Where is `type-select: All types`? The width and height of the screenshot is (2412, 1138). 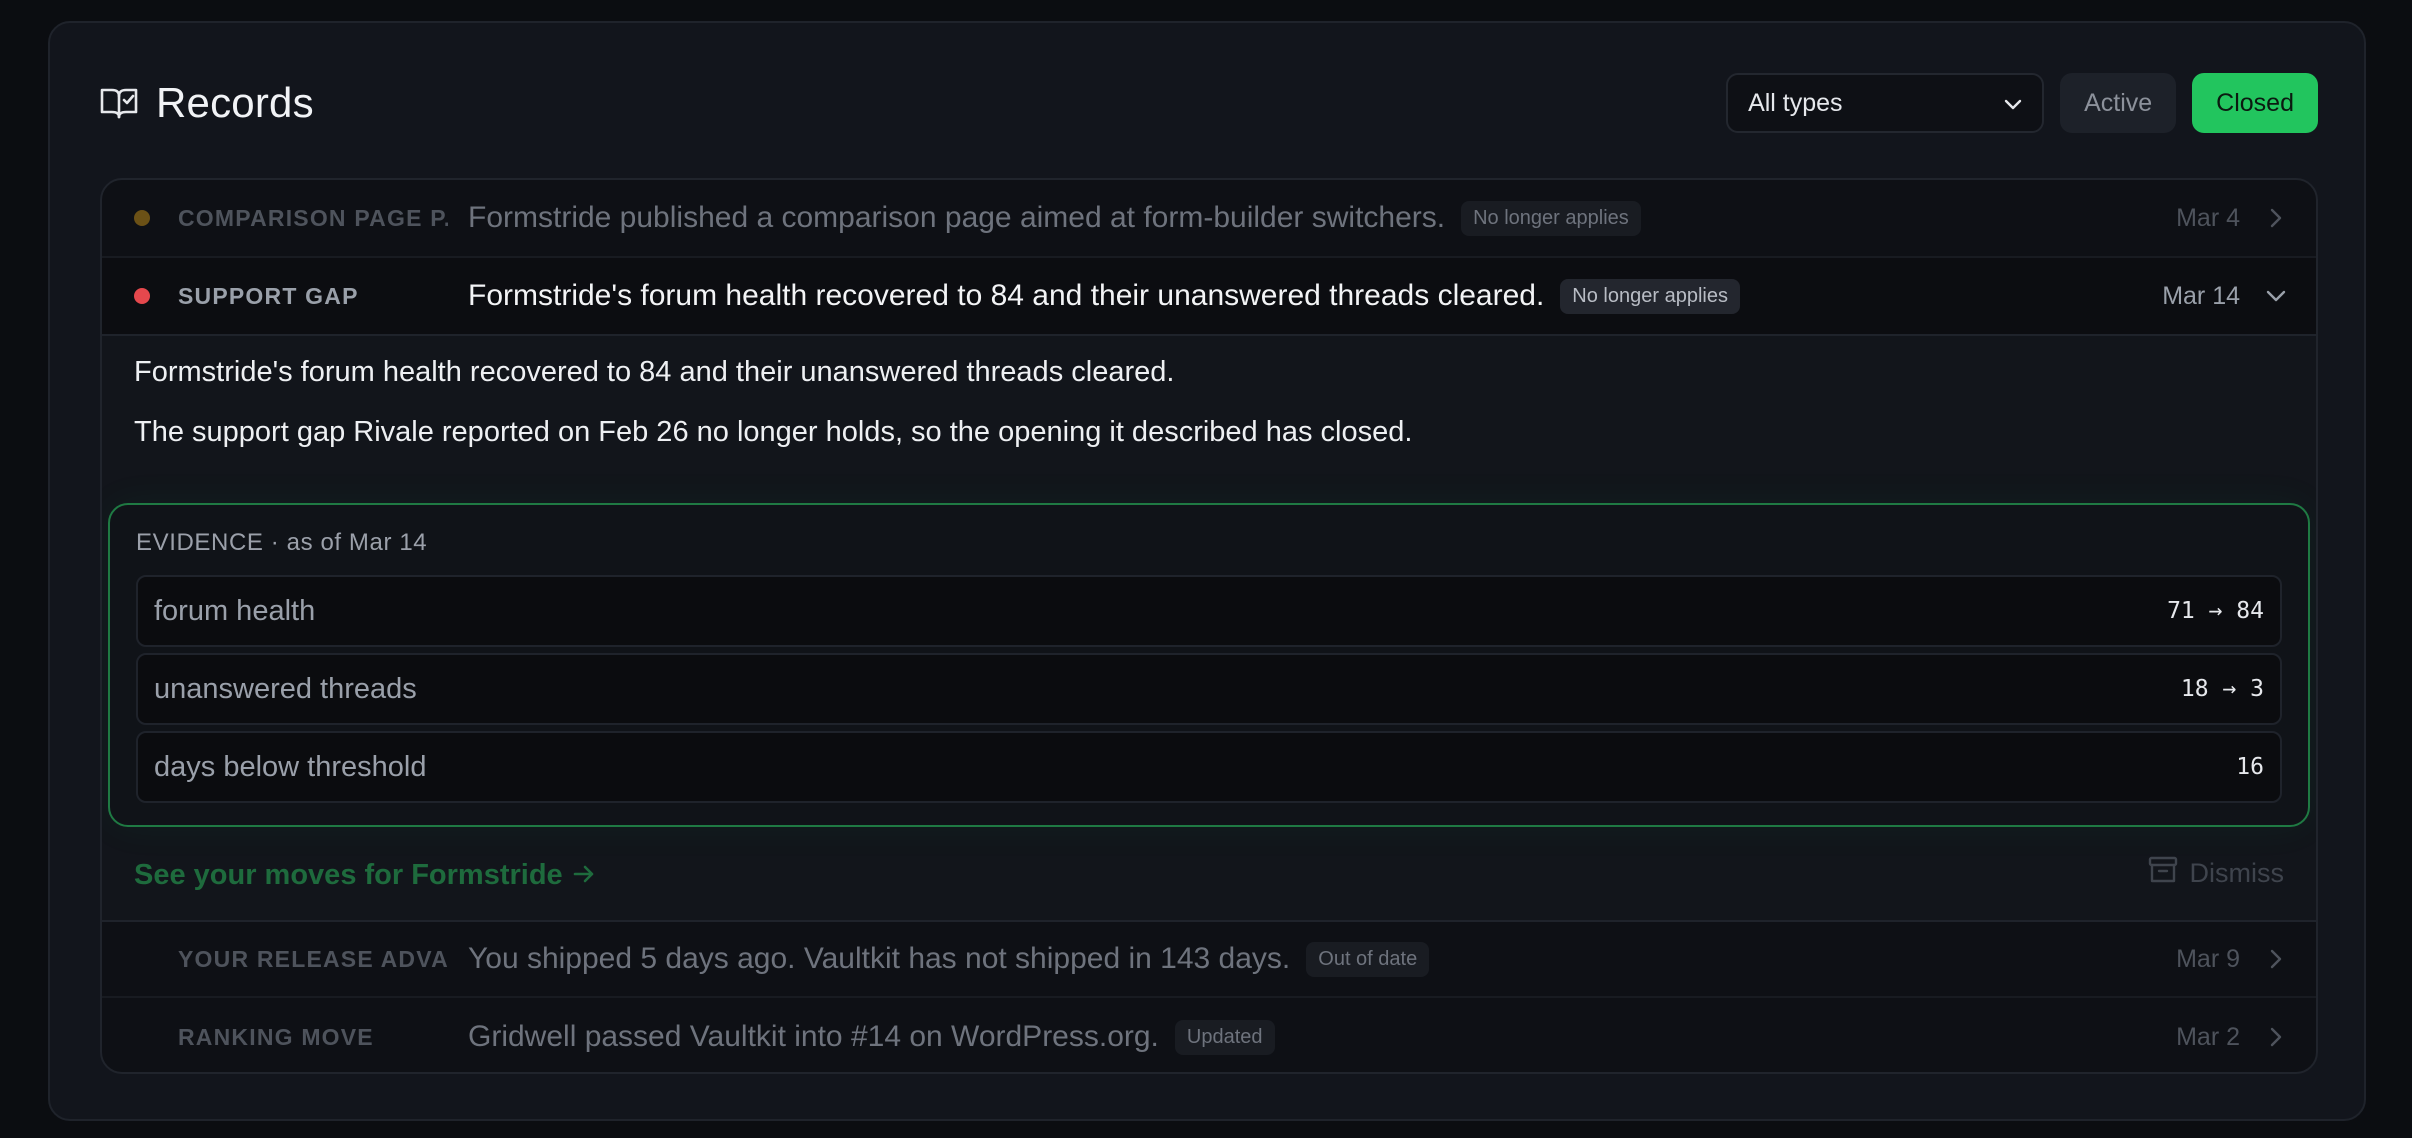
type-select: All types is located at coordinates (1885, 103).